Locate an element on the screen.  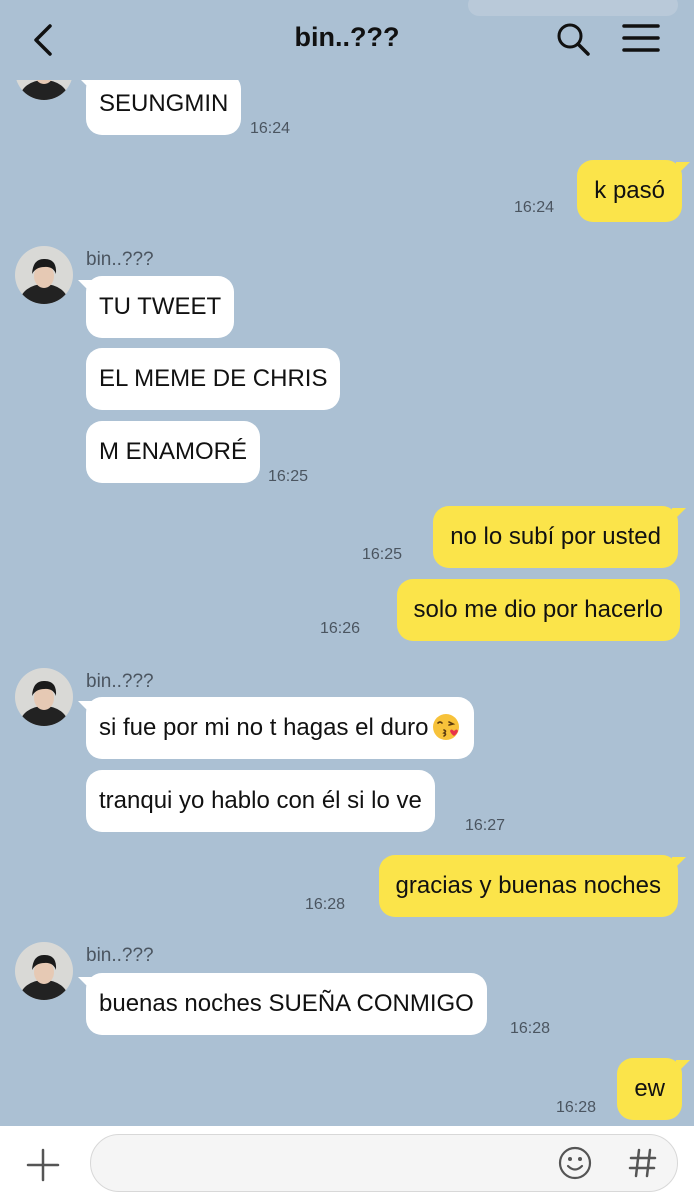
face-blowing-kiss-emoji is located at coordinates (445, 726).